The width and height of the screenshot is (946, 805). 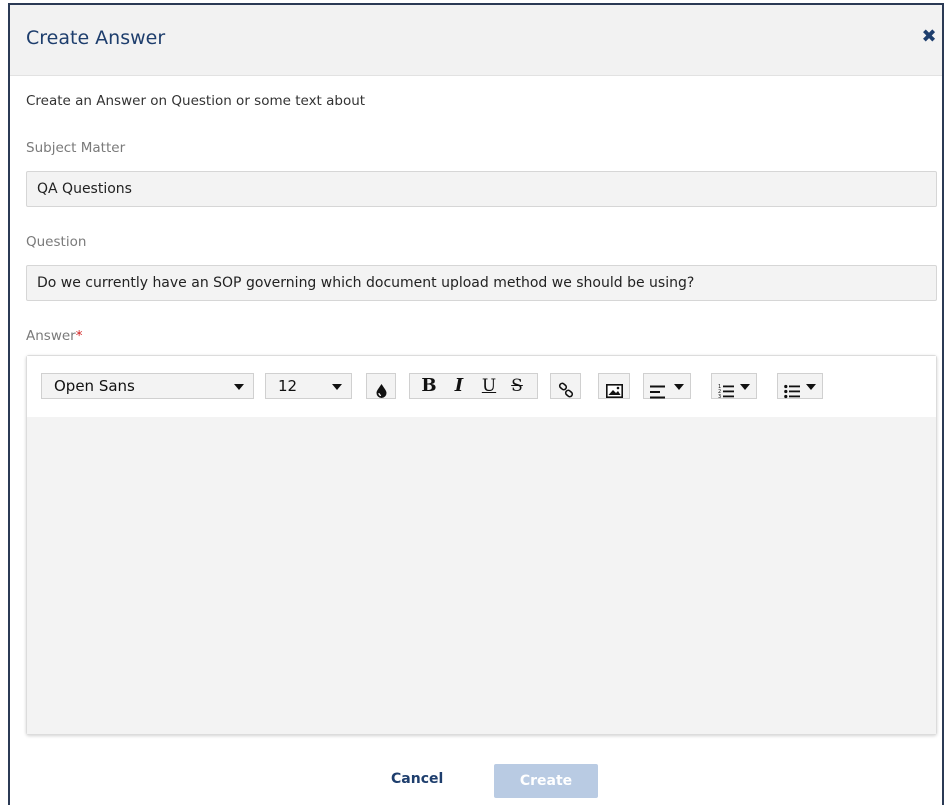 I want to click on strikethrough-button: S, so click(x=517, y=386).